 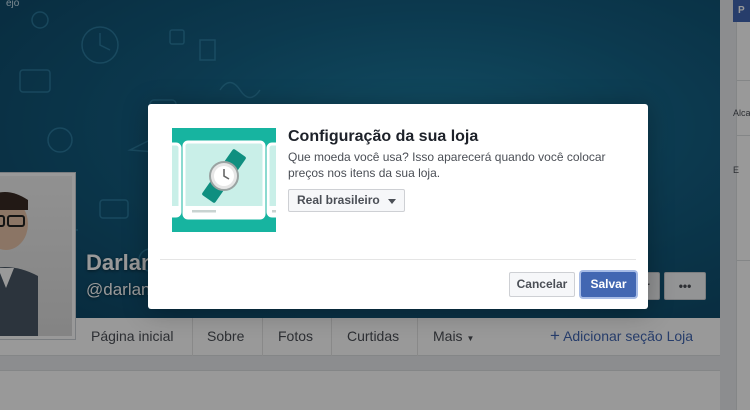 I want to click on shop-illustration, so click(x=224, y=180).